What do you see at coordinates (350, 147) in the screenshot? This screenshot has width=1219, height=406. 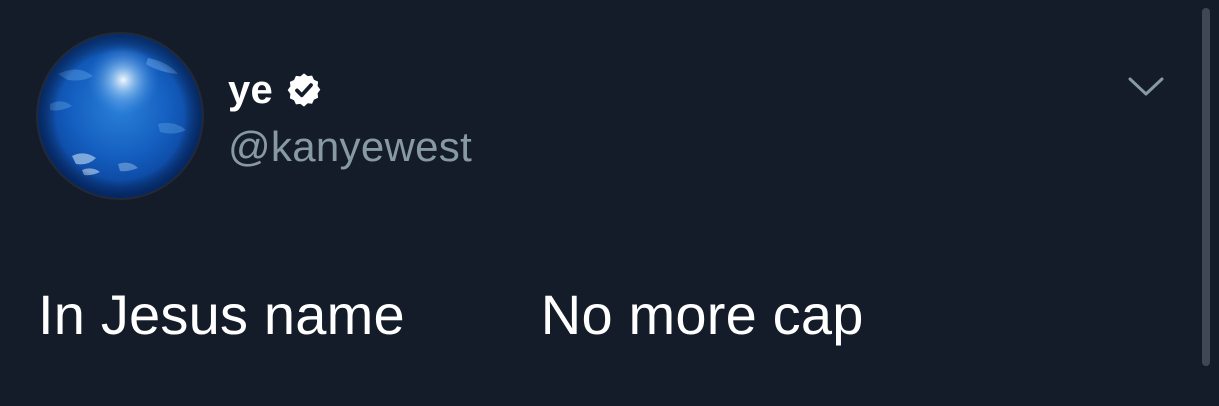 I see `user-handle: @kanyewest` at bounding box center [350, 147].